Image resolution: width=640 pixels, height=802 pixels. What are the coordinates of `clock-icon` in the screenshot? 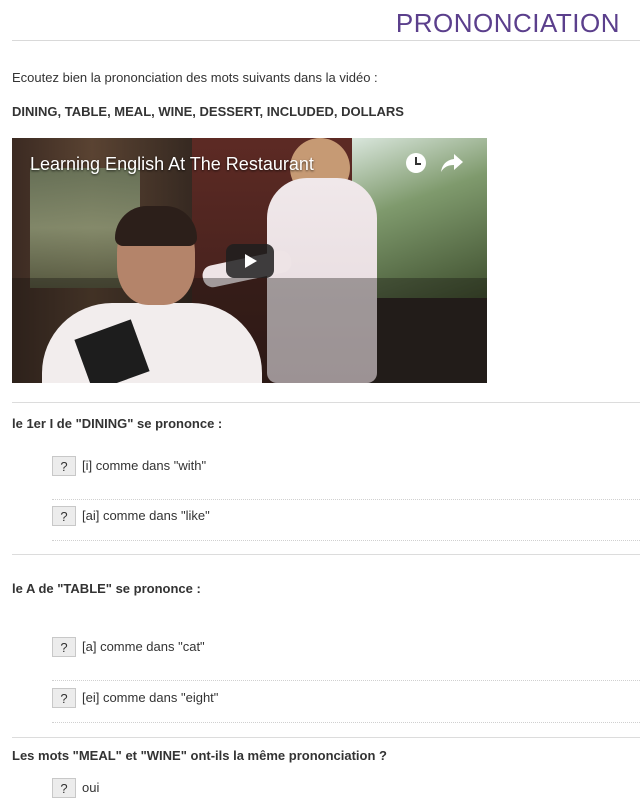 It's located at (416, 163).